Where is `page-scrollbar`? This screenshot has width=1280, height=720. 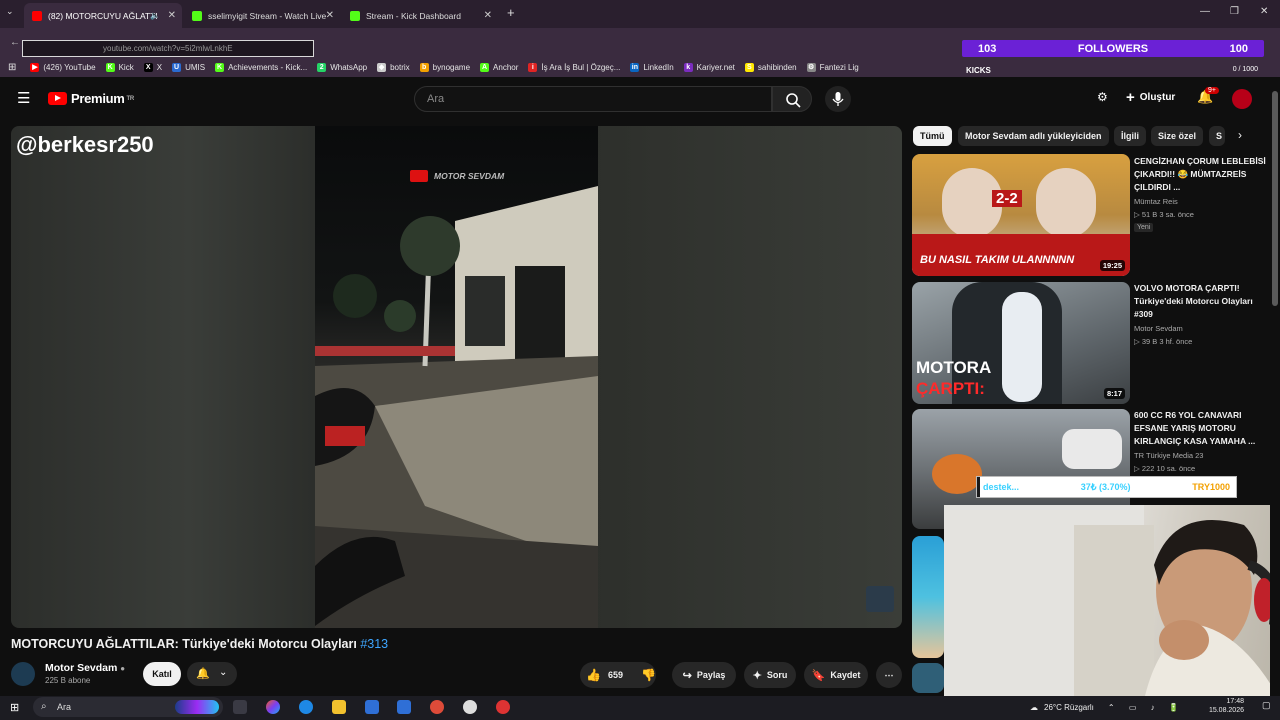 page-scrollbar is located at coordinates (1275, 386).